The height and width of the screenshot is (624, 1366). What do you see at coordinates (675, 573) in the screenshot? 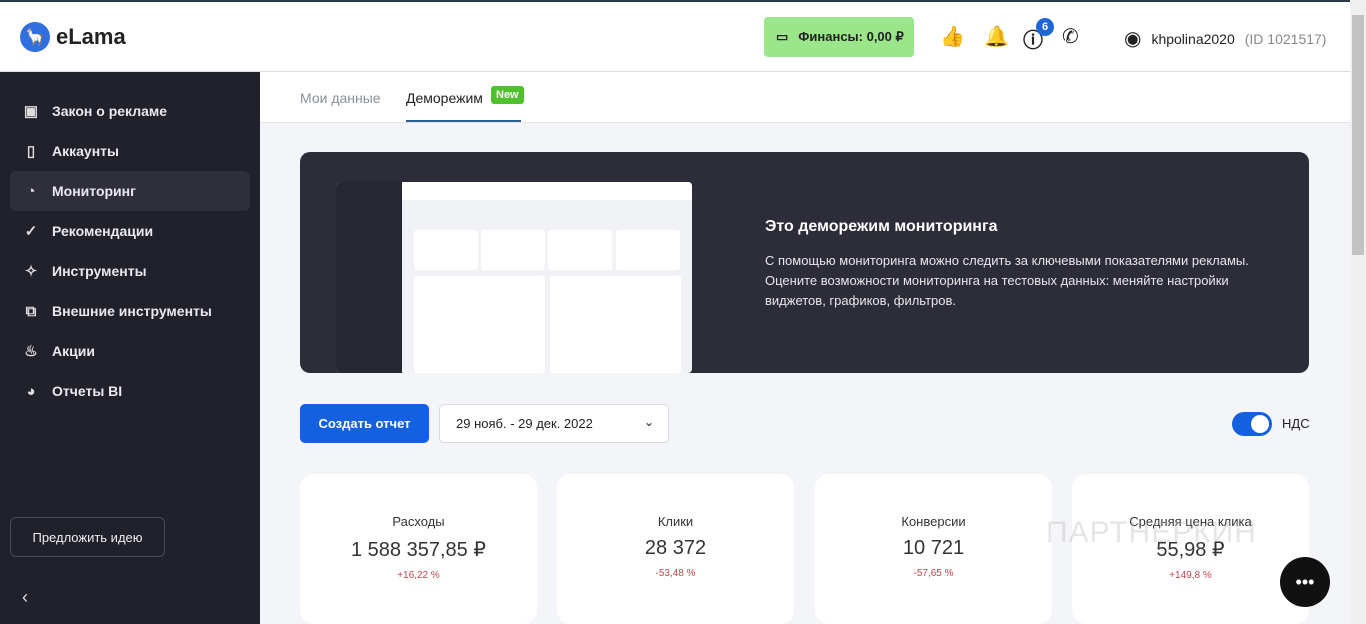
I see `kpi-change: -53,48 %` at bounding box center [675, 573].